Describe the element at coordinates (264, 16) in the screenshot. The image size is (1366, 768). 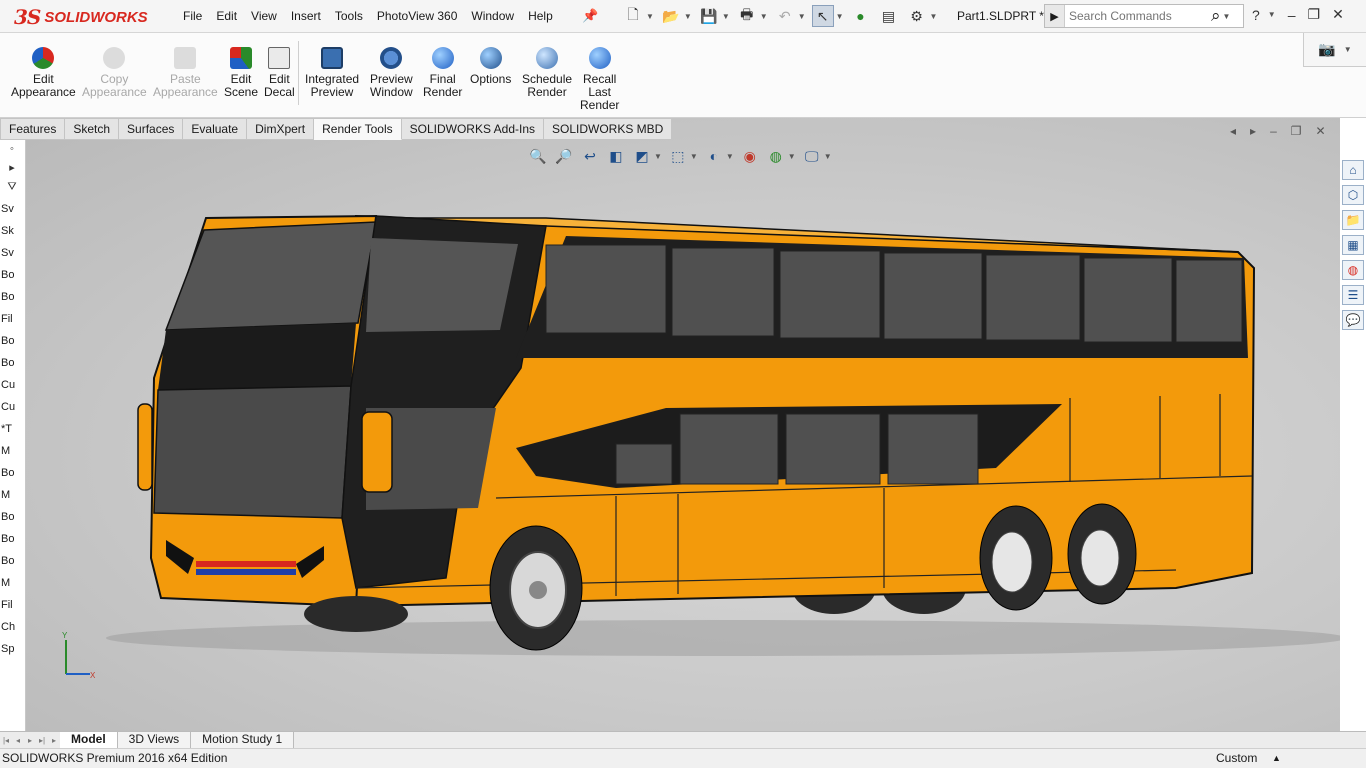
I see `menu-view: View` at that location.